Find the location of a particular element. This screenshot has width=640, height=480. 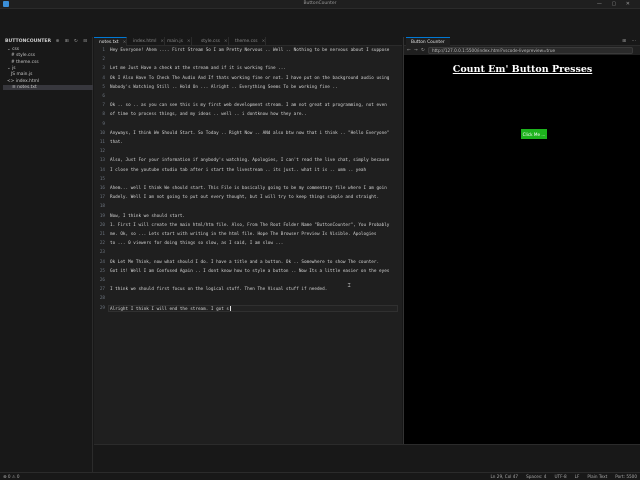

editor-tab: notes.txt × is located at coordinates (111, 41).